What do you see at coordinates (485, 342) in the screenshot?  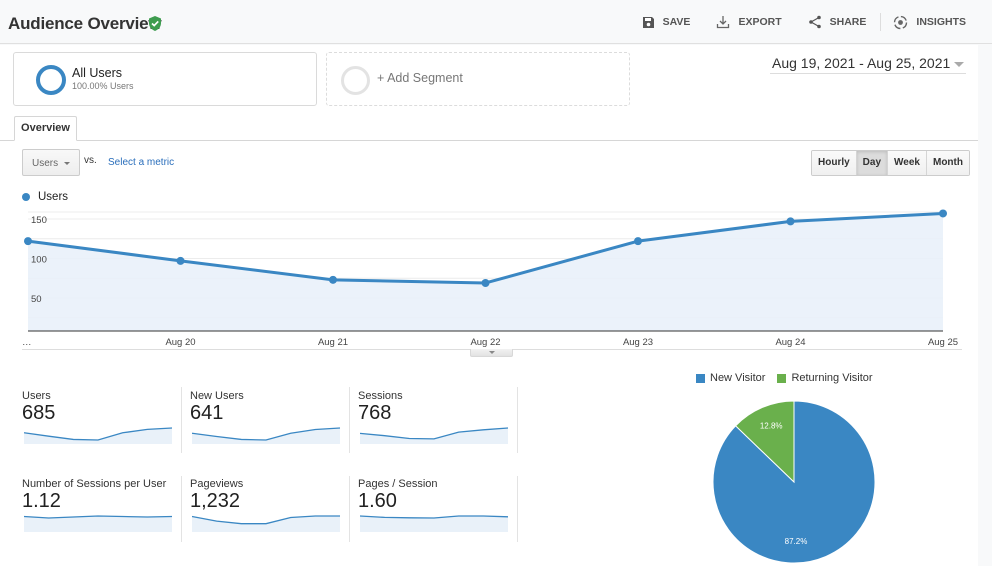 I see `x-tick-label: Aug 22` at bounding box center [485, 342].